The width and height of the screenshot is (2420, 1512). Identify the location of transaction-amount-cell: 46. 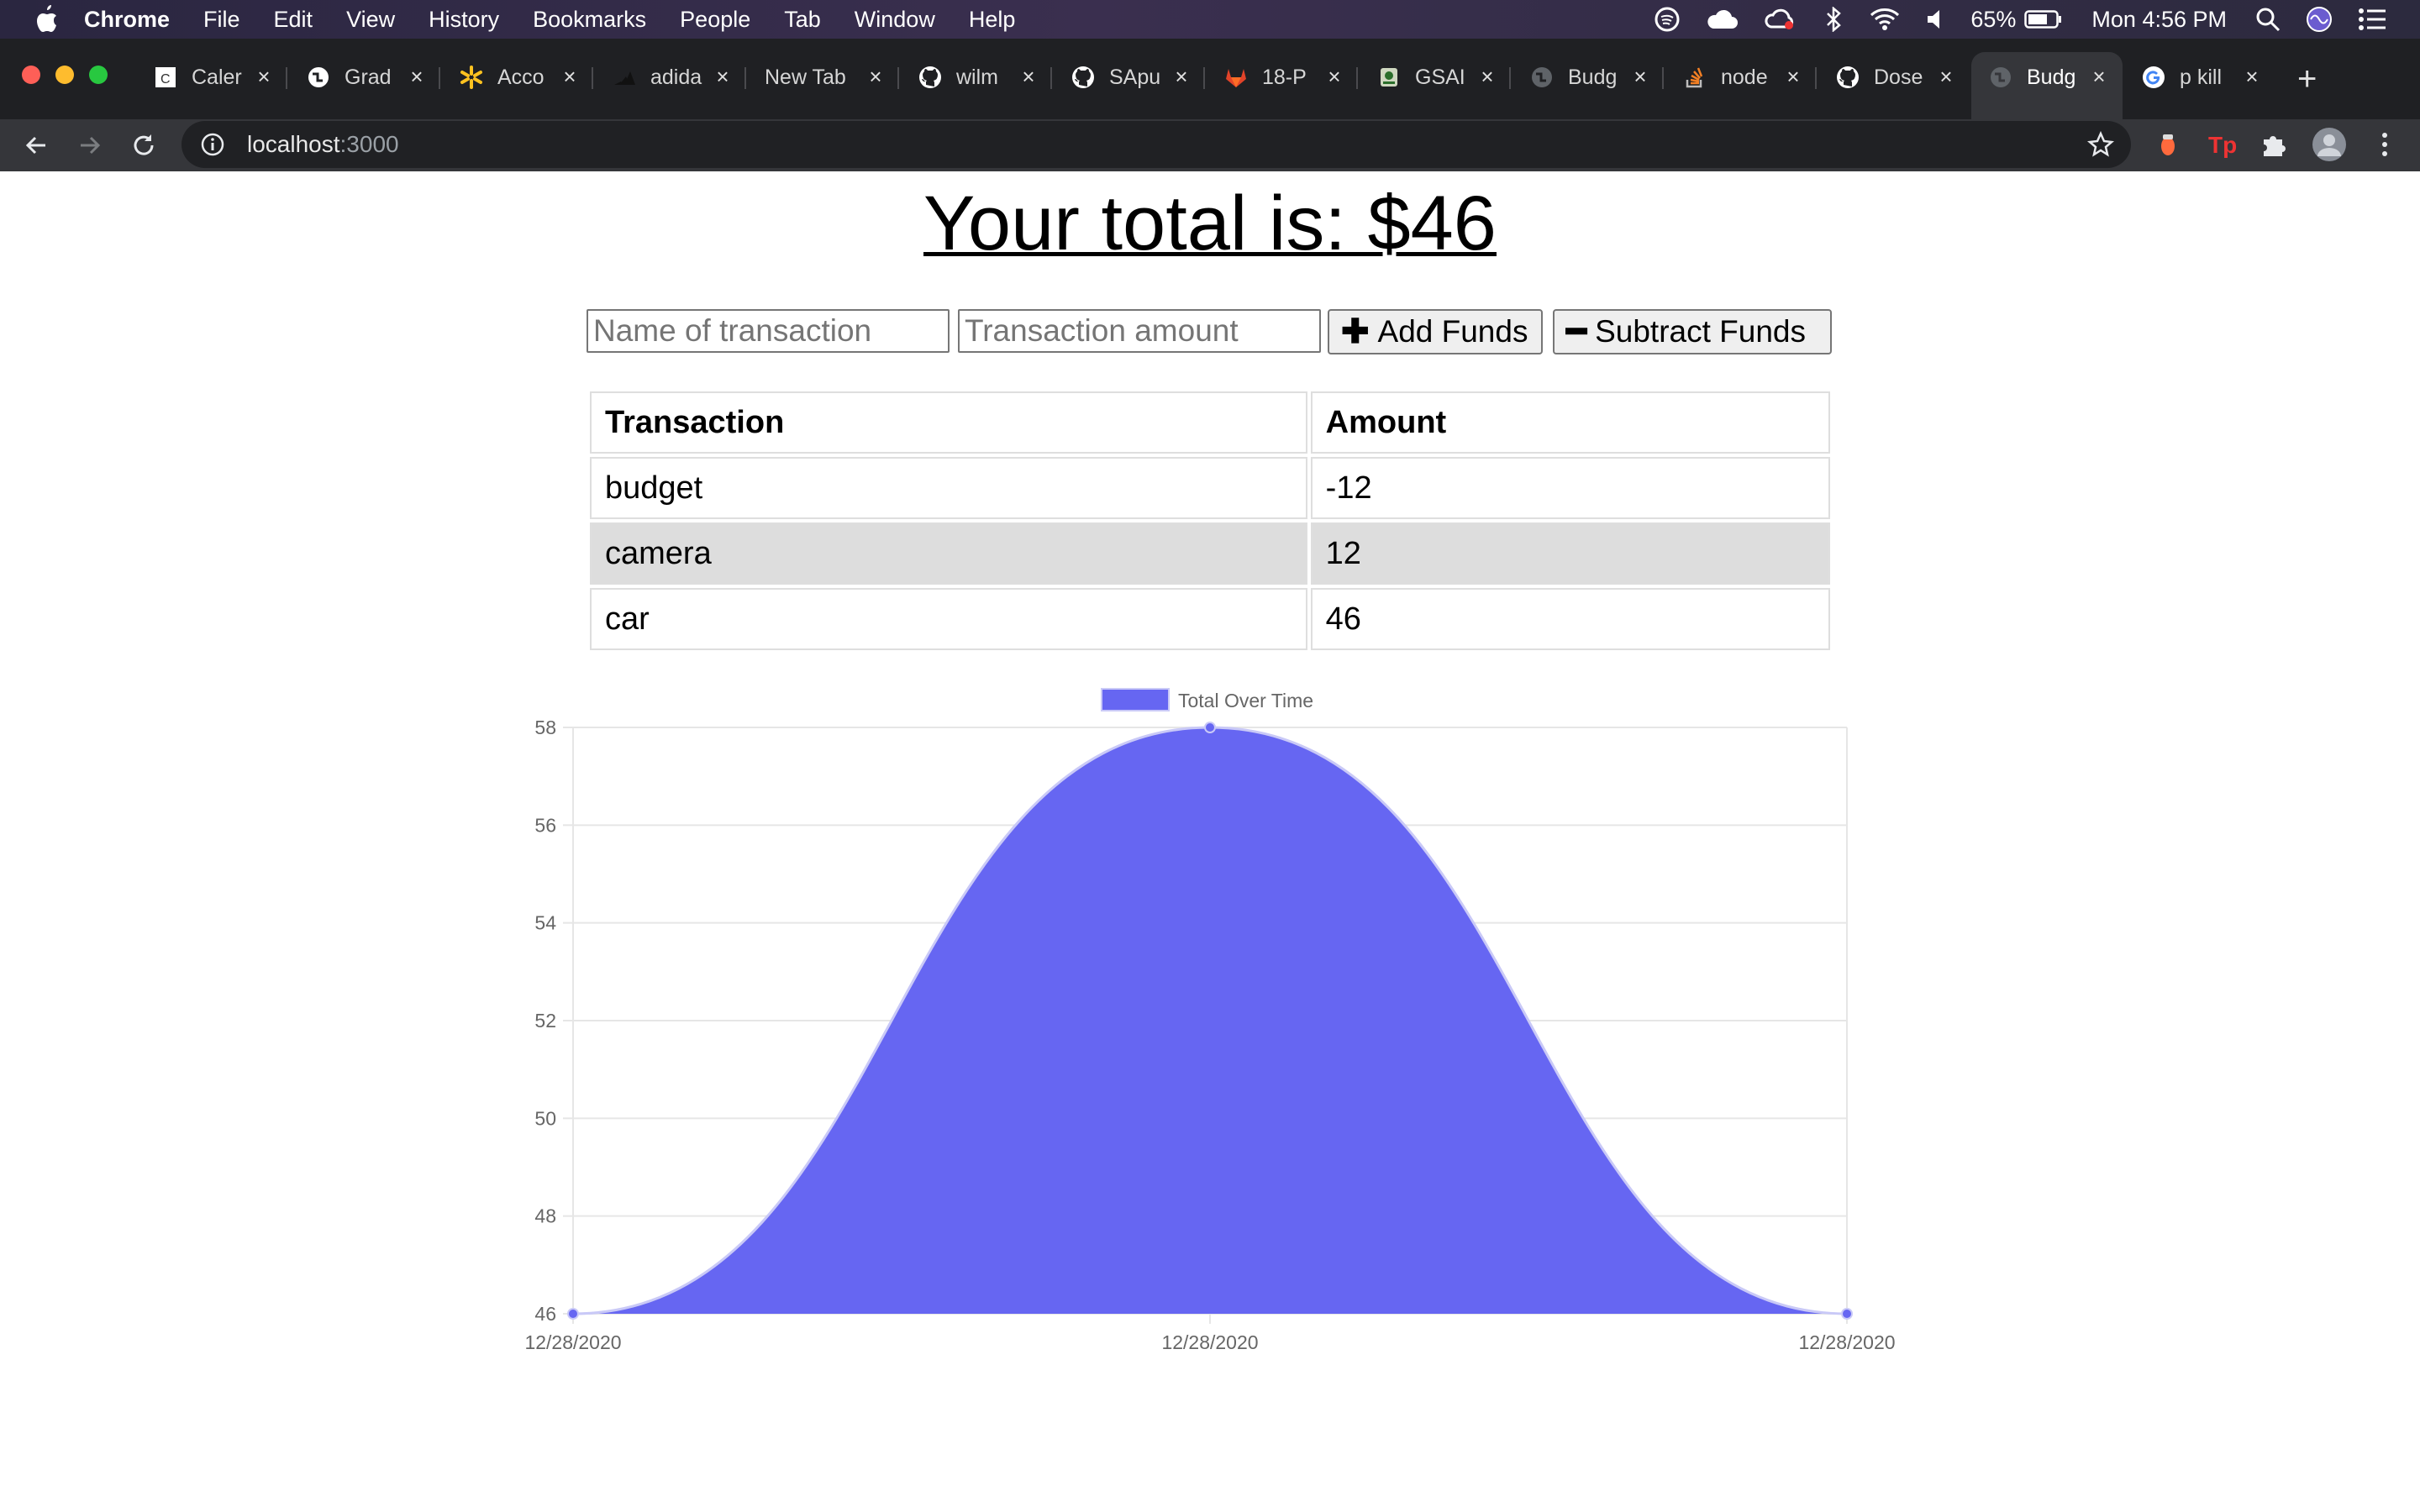
(1570, 619).